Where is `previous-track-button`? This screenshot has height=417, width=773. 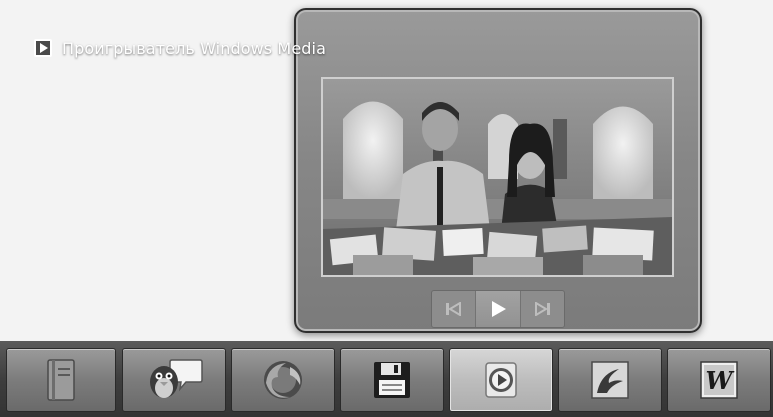 previous-track-button is located at coordinates (454, 309).